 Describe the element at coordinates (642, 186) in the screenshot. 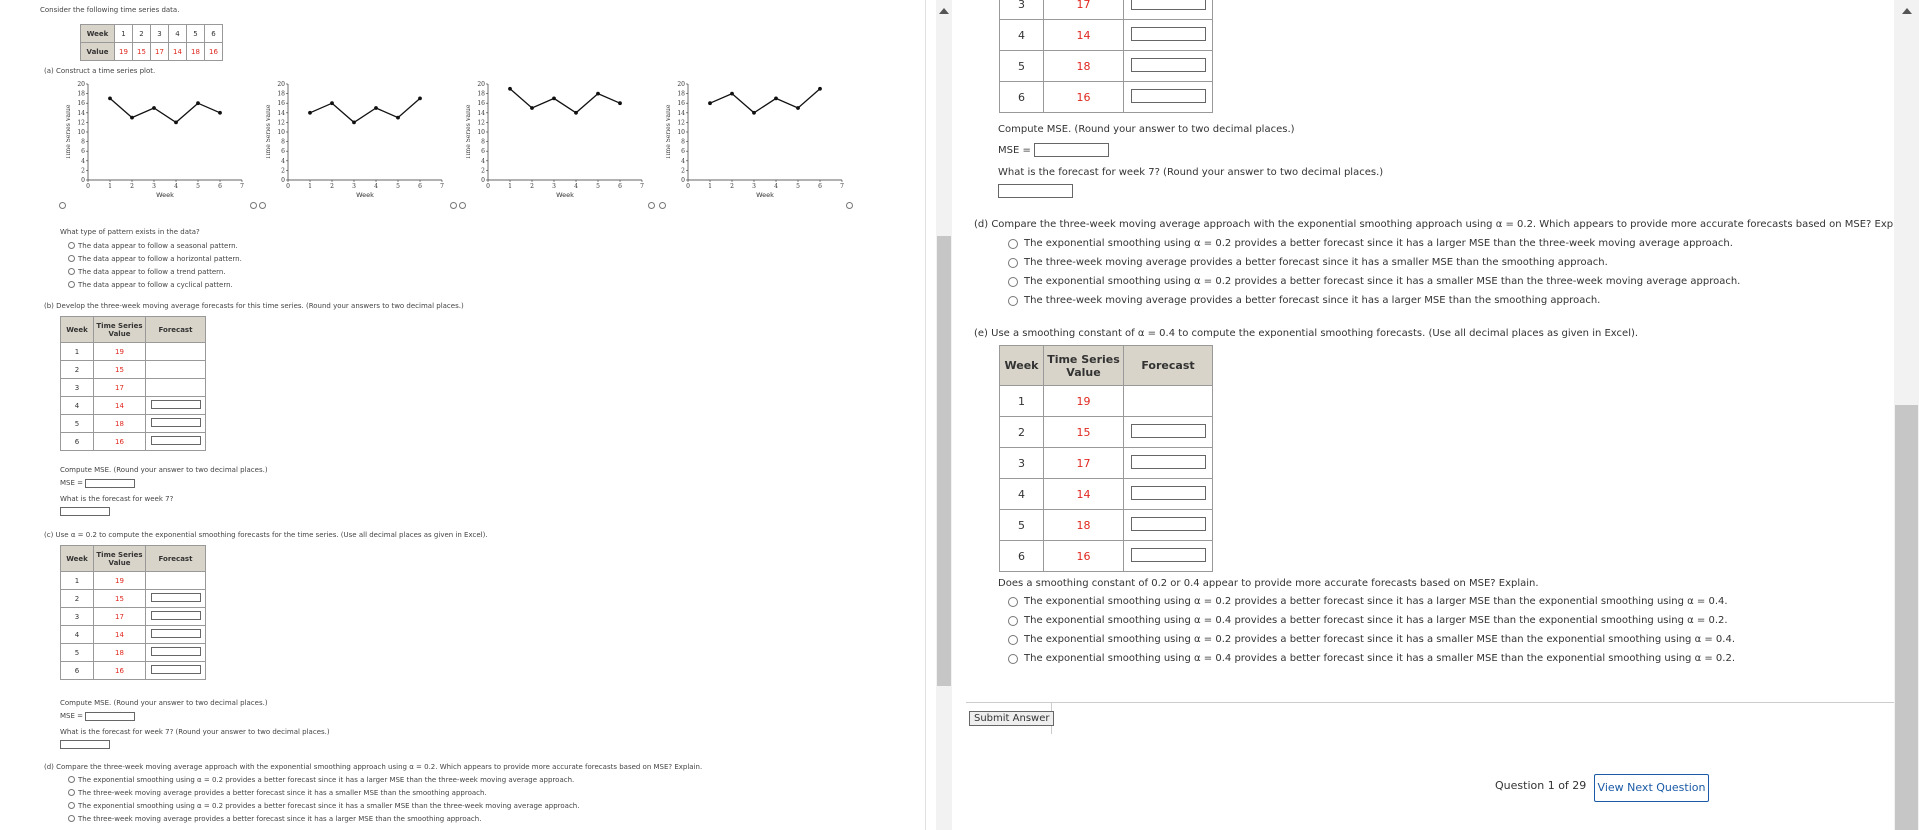

I see `x-tick-label: 7` at that location.